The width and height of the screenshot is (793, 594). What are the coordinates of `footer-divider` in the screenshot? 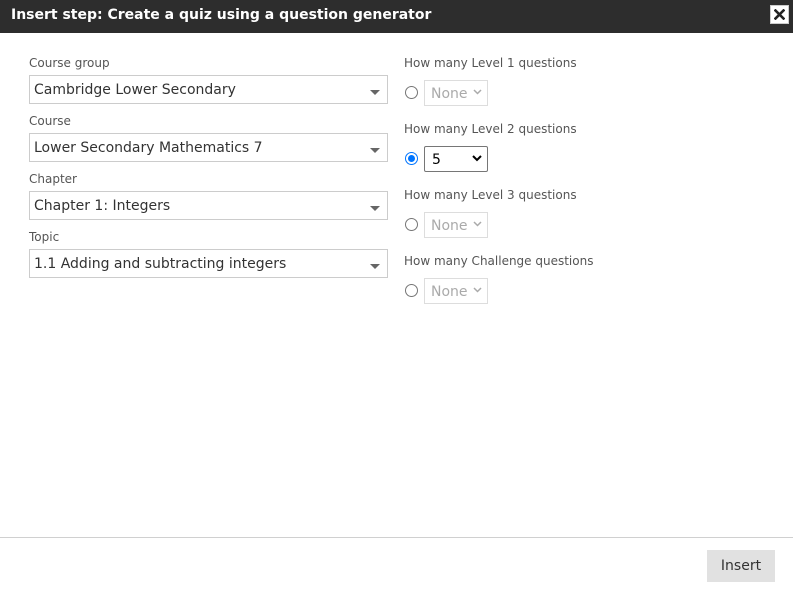 It's located at (396, 537).